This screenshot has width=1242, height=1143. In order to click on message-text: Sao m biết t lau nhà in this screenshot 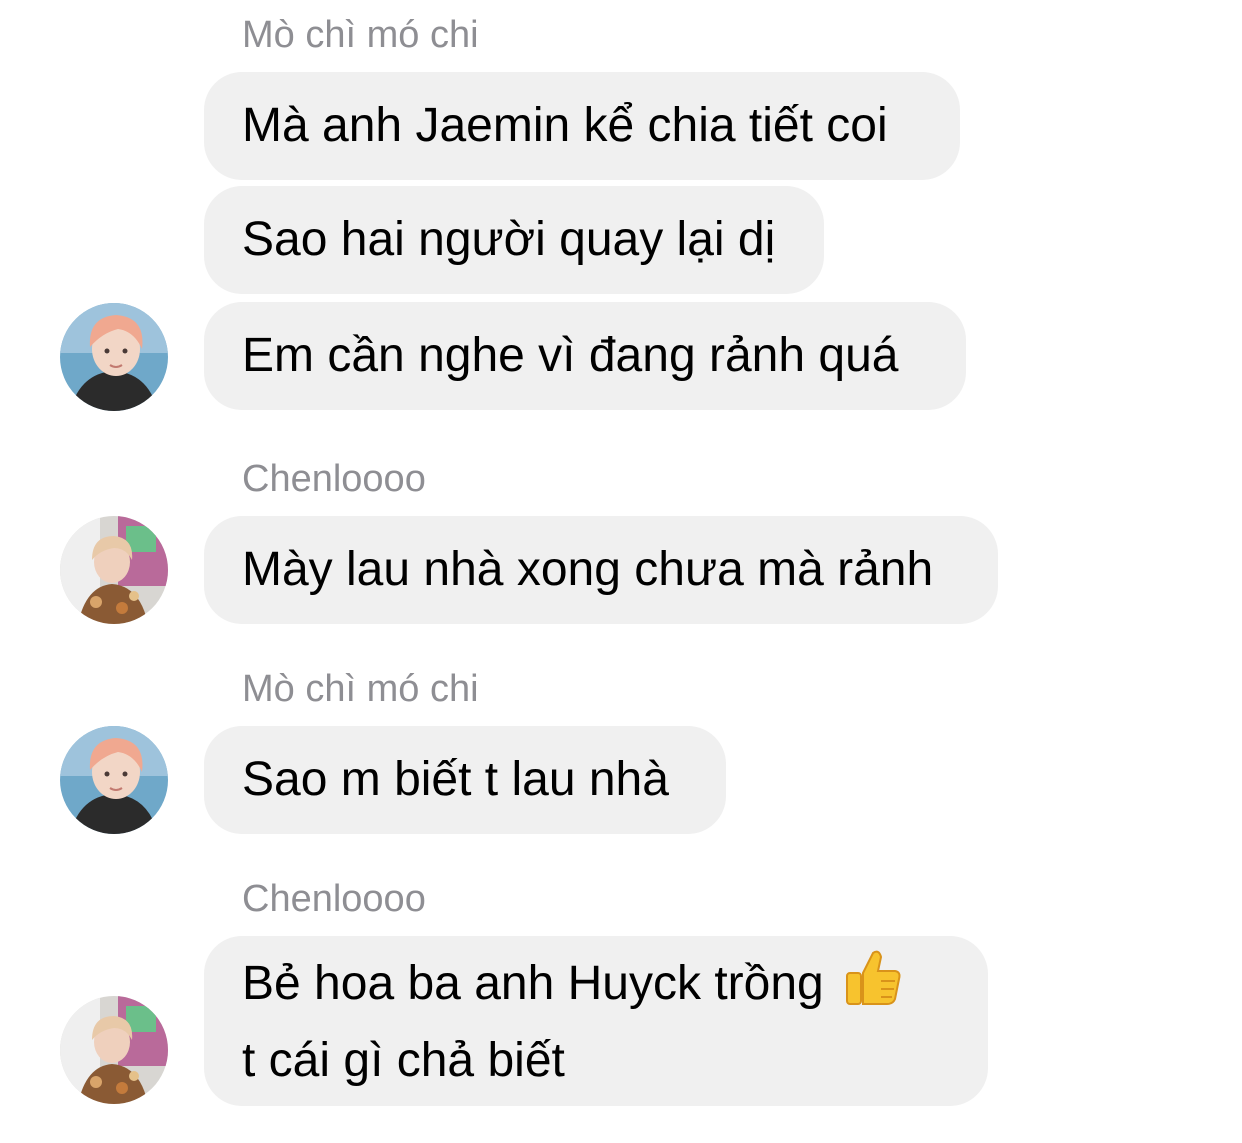, I will do `click(455, 779)`.